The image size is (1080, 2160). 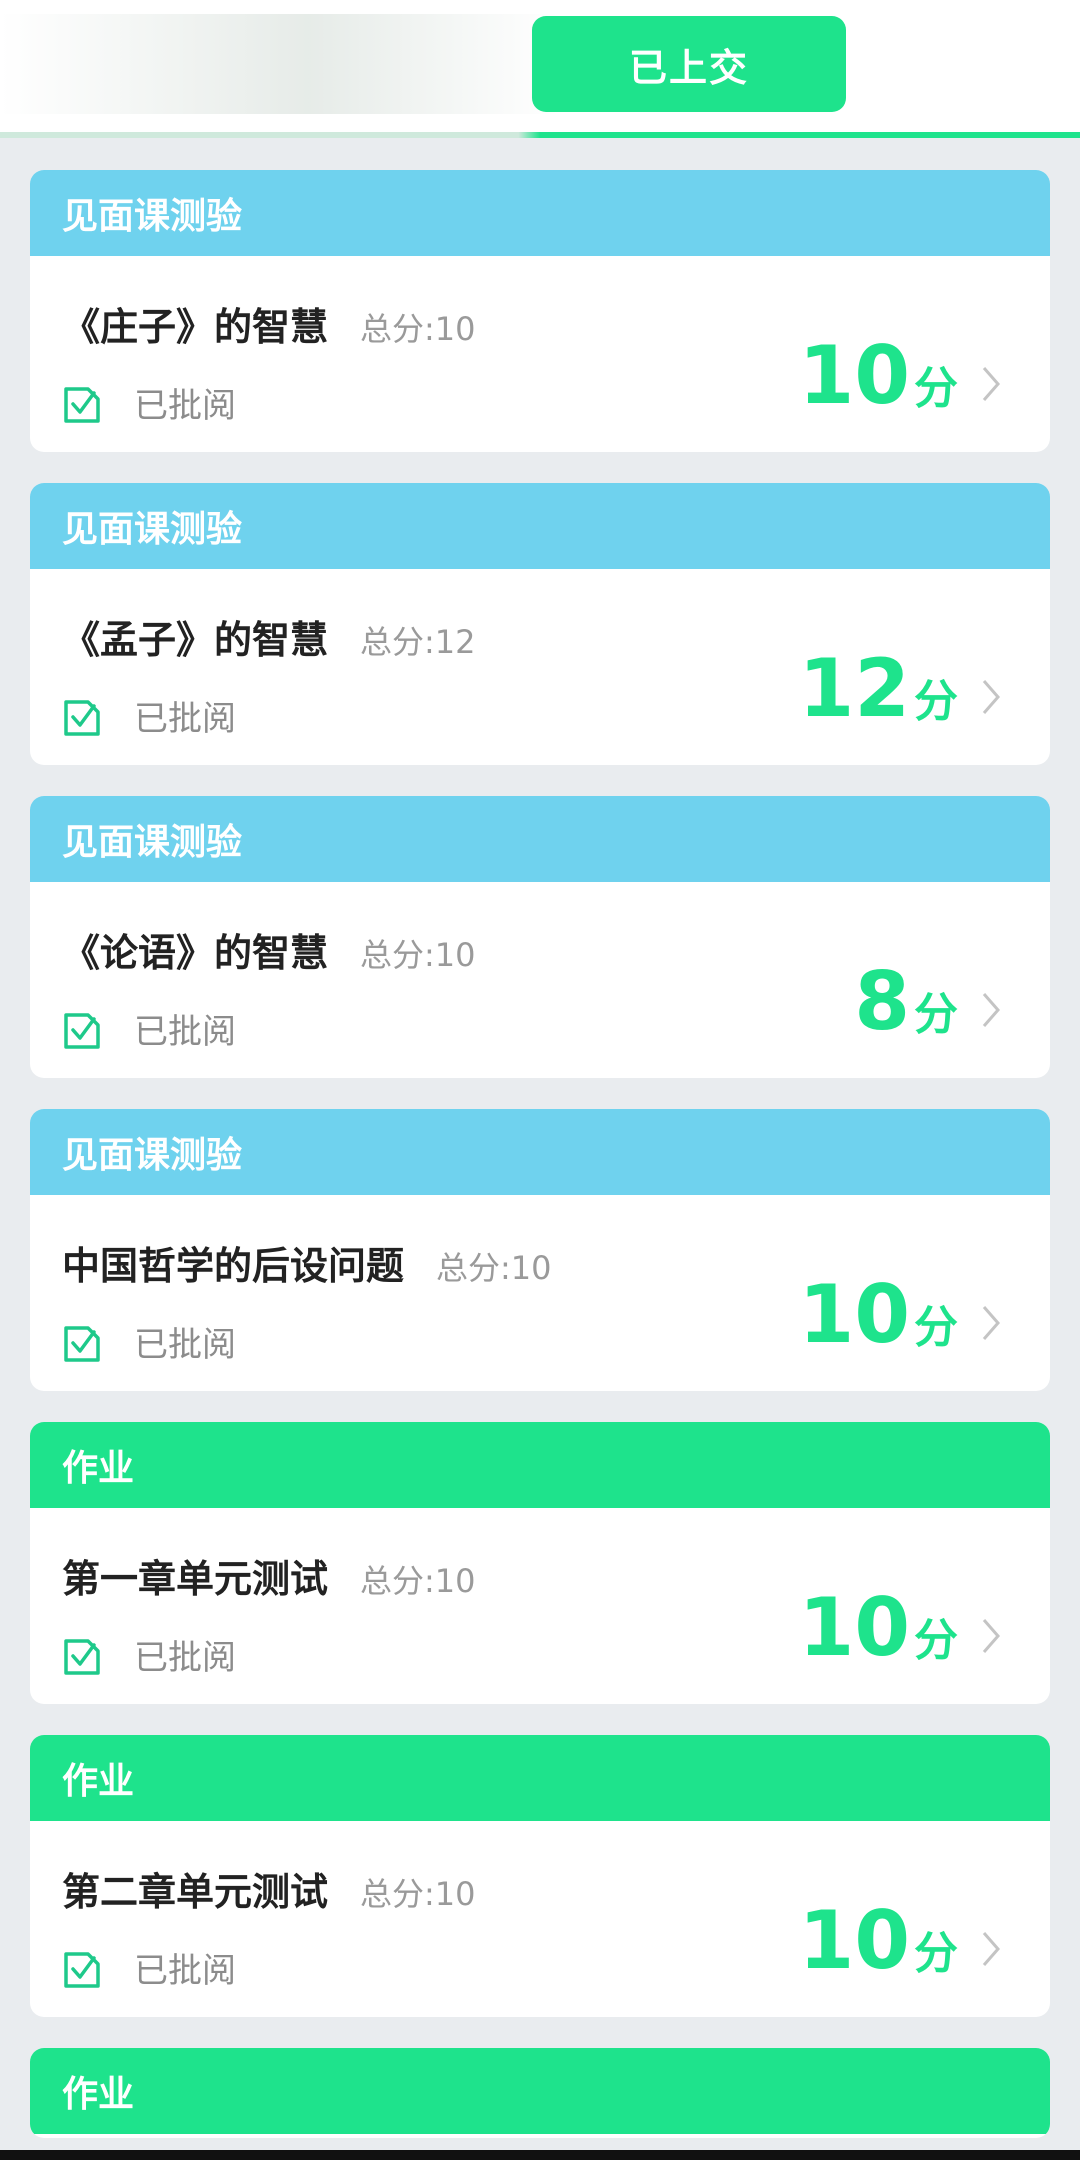 I want to click on card-body: 《孟子》的智慧 总分:12 已批阅 12 分, so click(x=540, y=667).